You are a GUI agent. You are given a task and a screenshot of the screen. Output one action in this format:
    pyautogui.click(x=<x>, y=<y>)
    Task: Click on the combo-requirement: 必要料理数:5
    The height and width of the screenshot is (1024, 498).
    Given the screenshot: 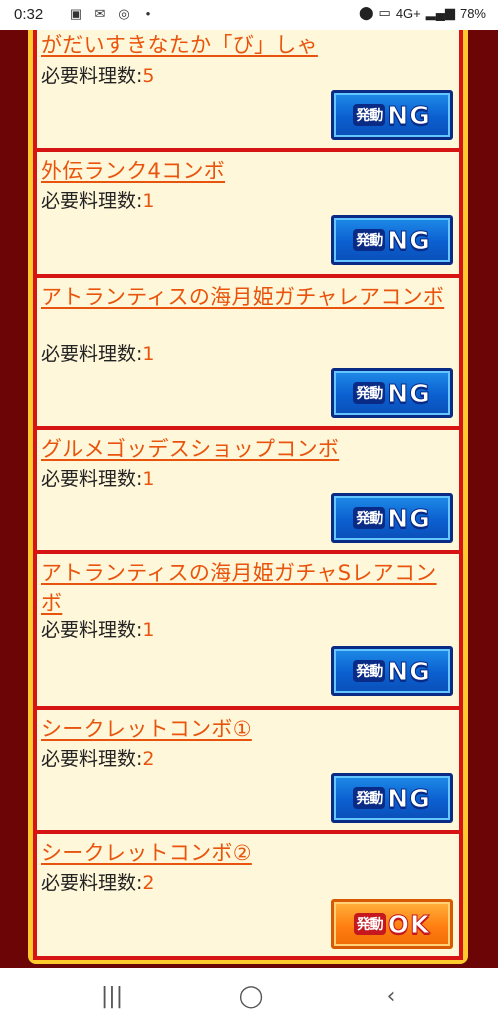 What is the action you would take?
    pyautogui.click(x=98, y=76)
    